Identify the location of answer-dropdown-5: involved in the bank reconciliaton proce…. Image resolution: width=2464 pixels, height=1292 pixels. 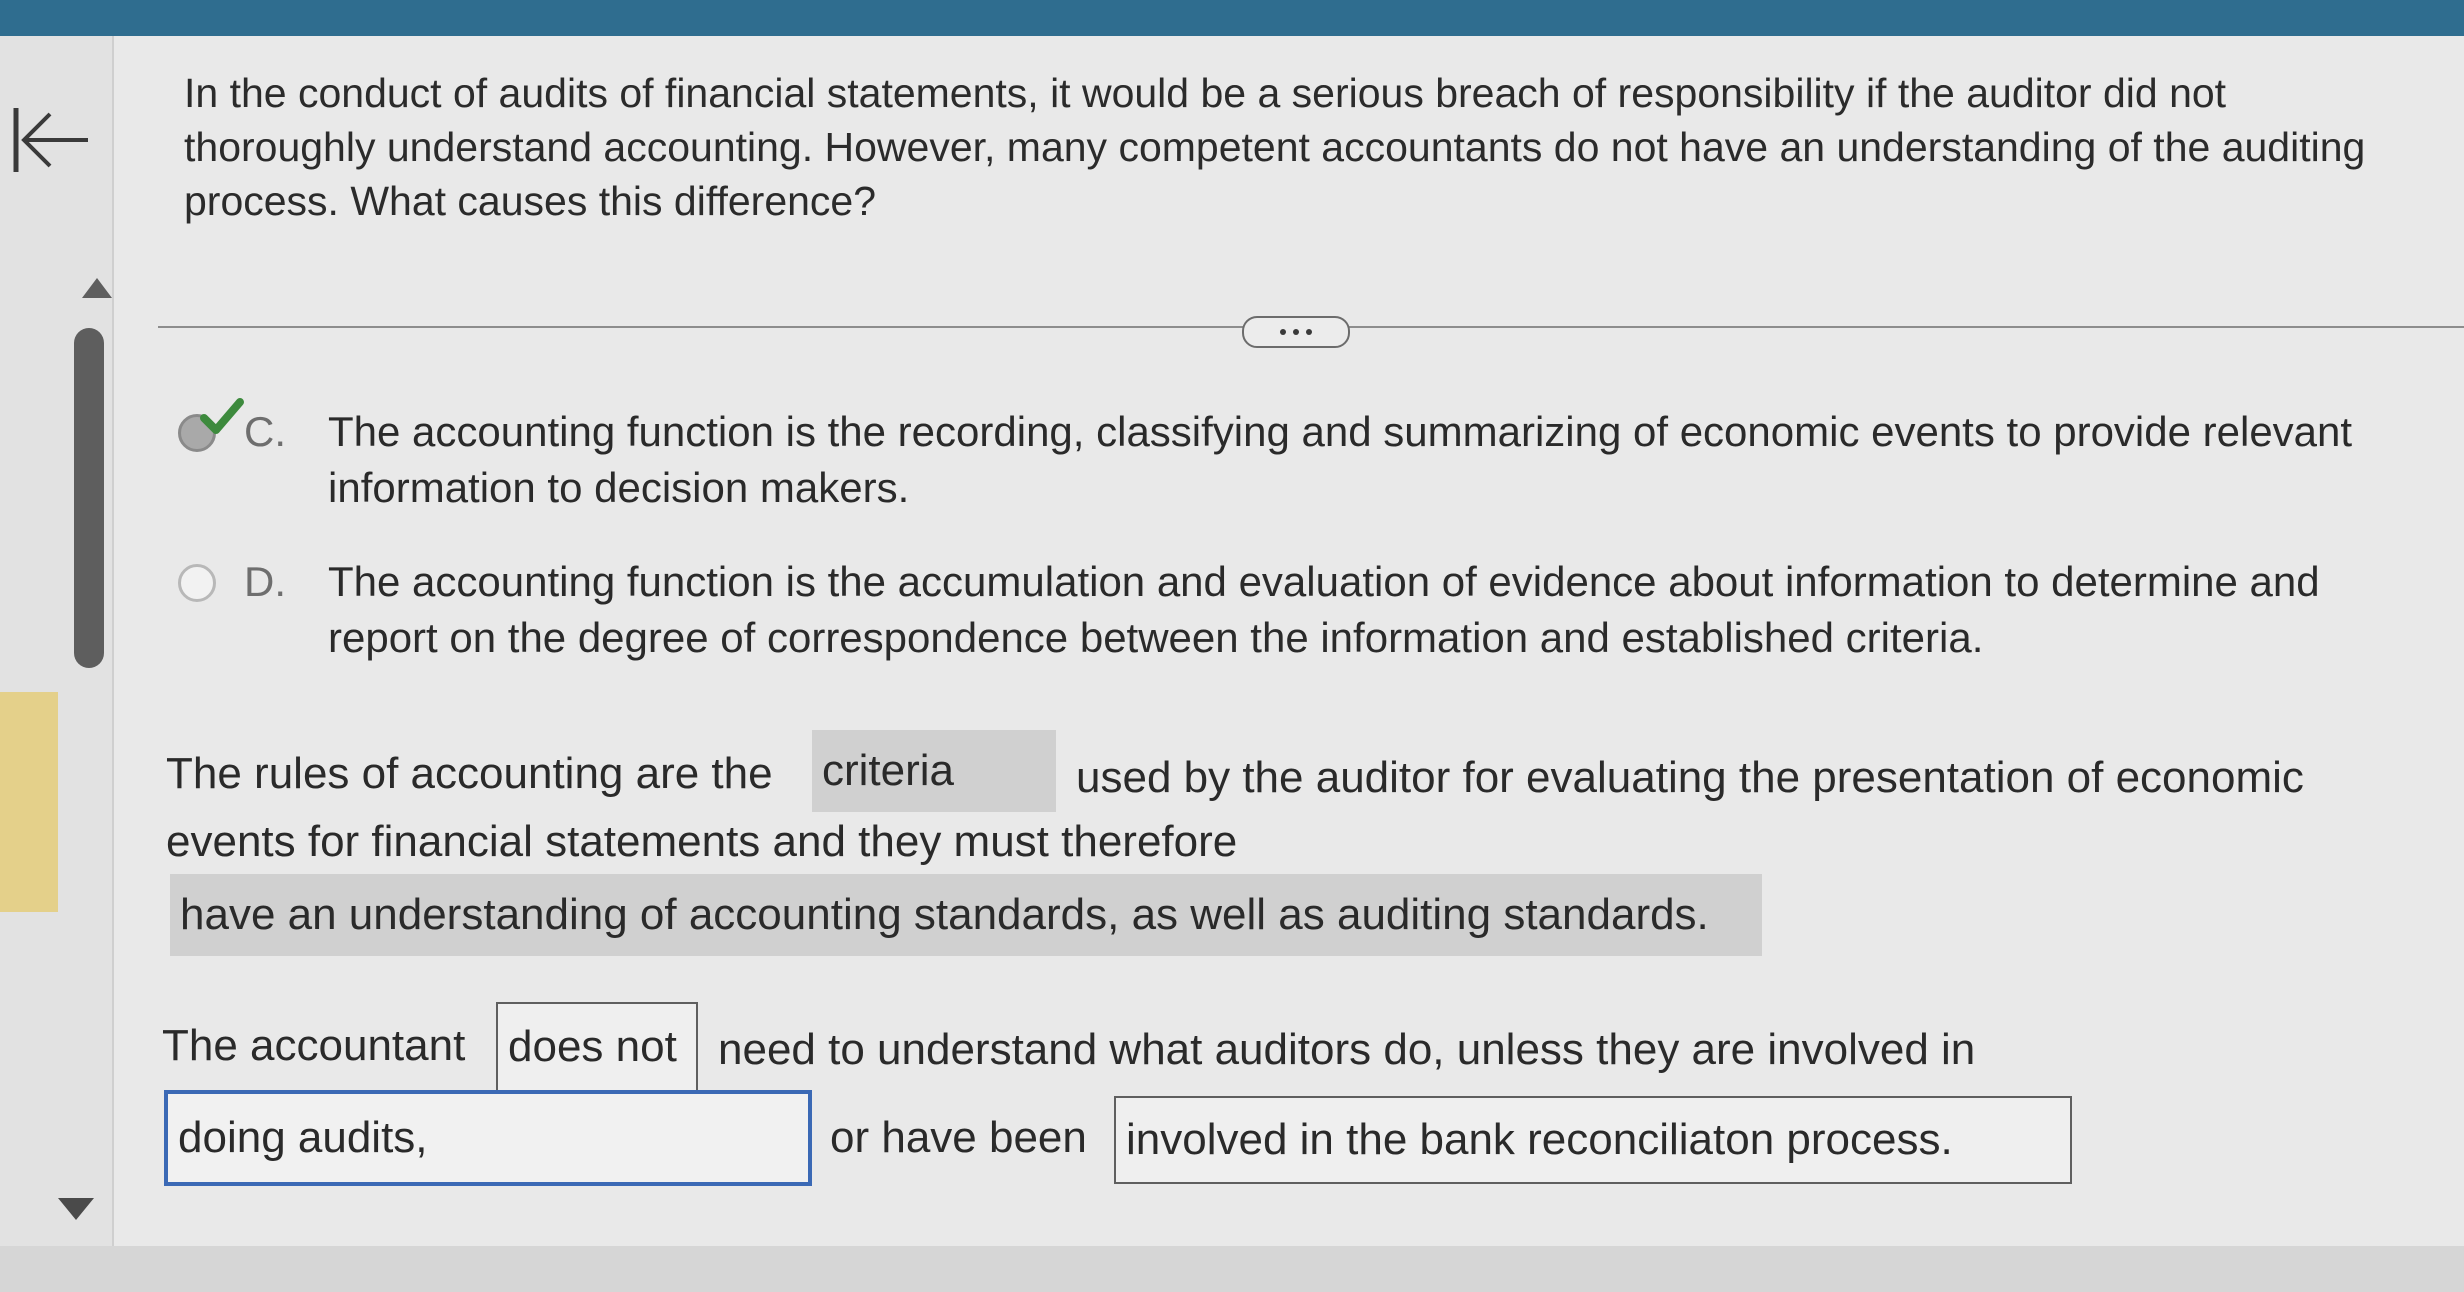
(1593, 1140).